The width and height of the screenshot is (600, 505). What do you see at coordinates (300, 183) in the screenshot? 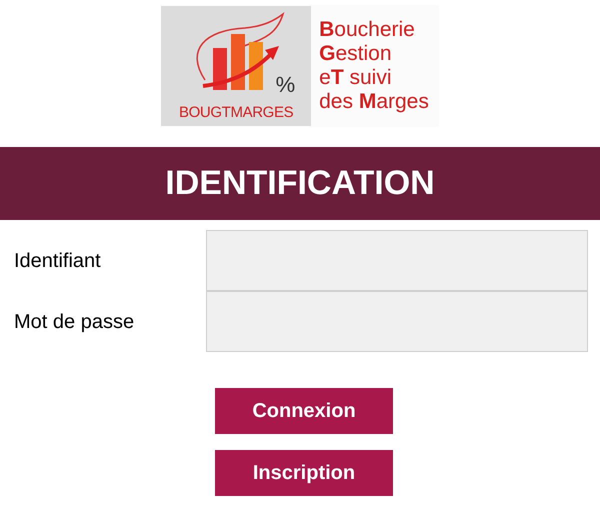
I see `page-title: IDENTIFICATION` at bounding box center [300, 183].